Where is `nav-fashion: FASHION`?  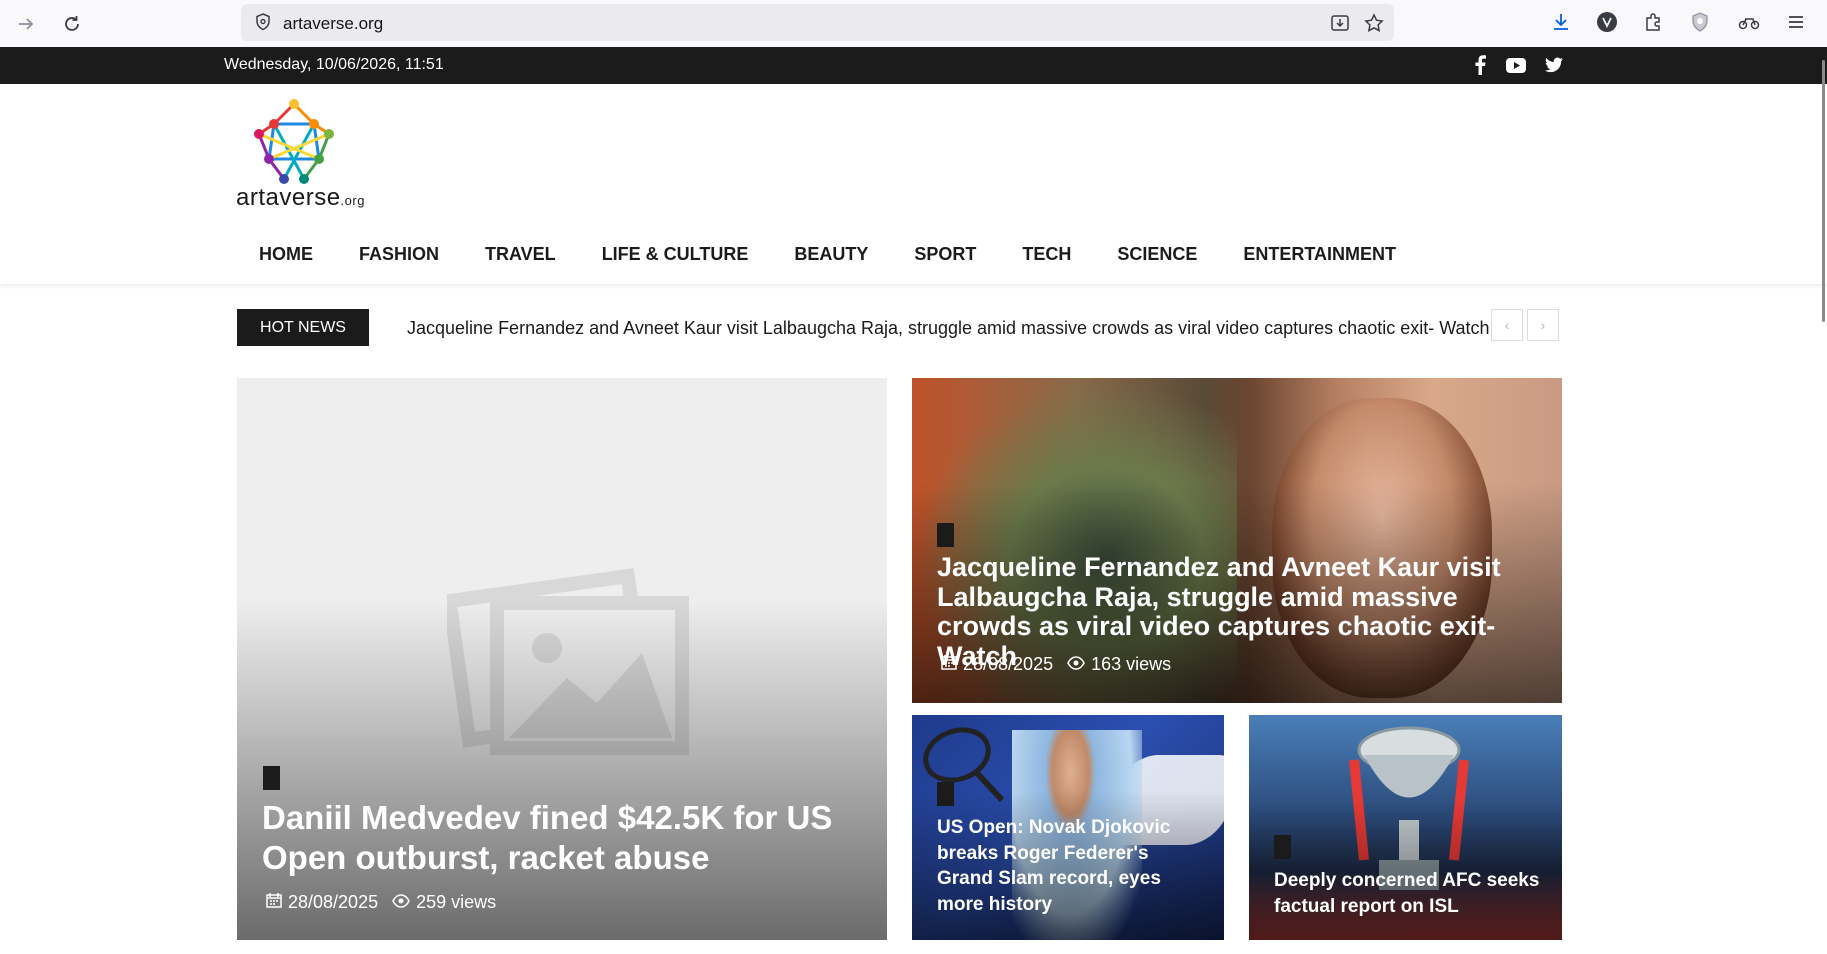
nav-fashion: FASHION is located at coordinates (399, 254).